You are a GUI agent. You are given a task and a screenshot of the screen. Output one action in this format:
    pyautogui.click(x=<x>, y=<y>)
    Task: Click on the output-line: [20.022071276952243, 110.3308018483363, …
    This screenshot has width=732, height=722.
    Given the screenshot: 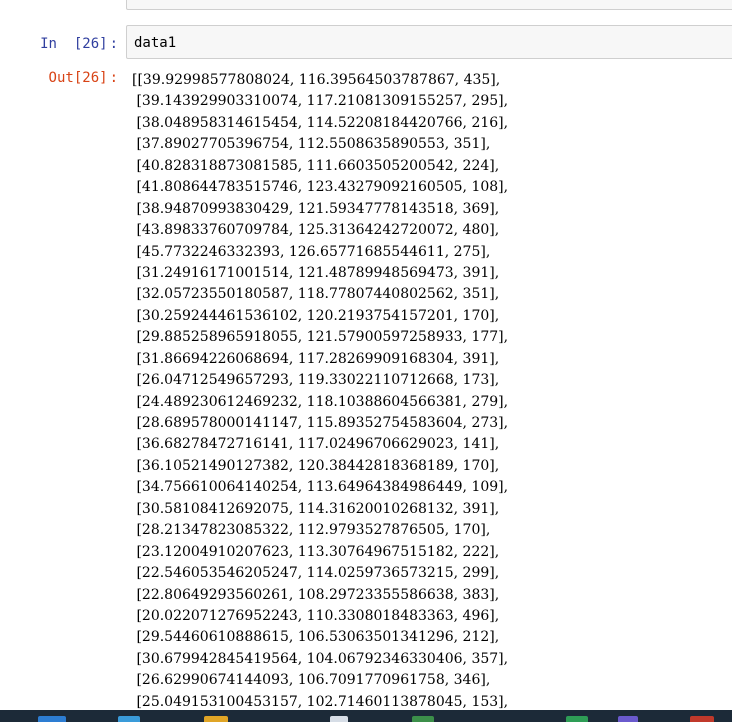 What is the action you would take?
    pyautogui.click(x=316, y=615)
    